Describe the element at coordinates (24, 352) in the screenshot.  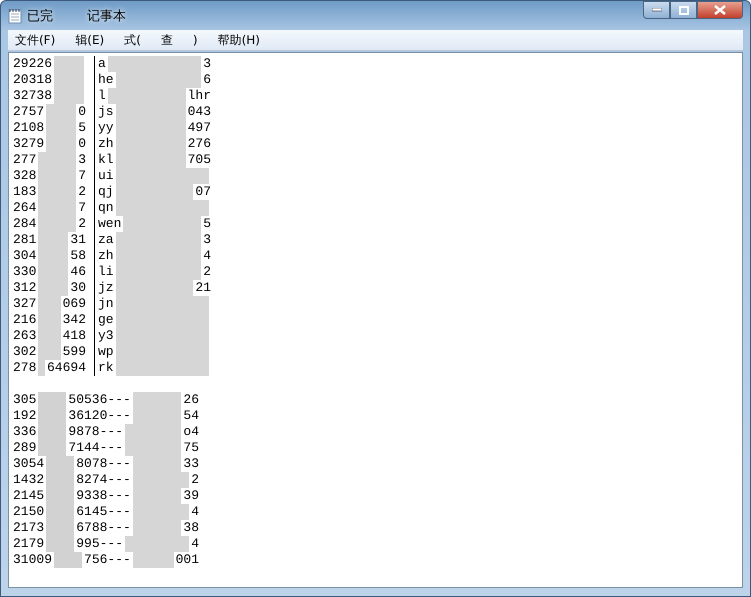
I see `text-fragment: 302` at that location.